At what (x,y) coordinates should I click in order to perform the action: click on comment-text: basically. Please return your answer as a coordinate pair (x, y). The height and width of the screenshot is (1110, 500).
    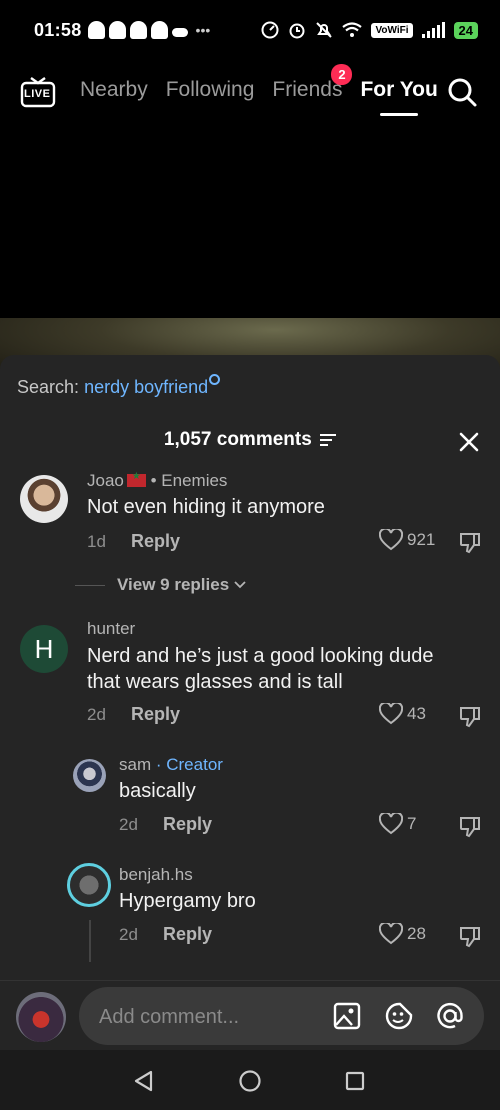
    Looking at the image, I should click on (157, 791).